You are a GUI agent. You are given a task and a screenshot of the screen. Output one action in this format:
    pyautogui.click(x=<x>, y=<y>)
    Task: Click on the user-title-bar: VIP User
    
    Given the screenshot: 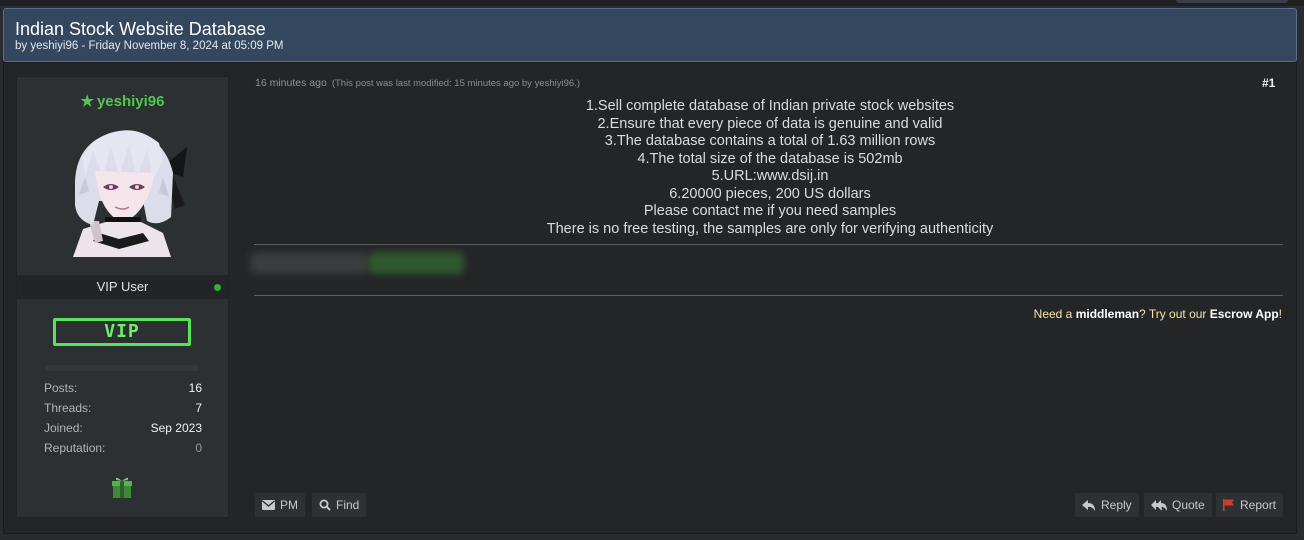 What is the action you would take?
    pyautogui.click(x=122, y=287)
    